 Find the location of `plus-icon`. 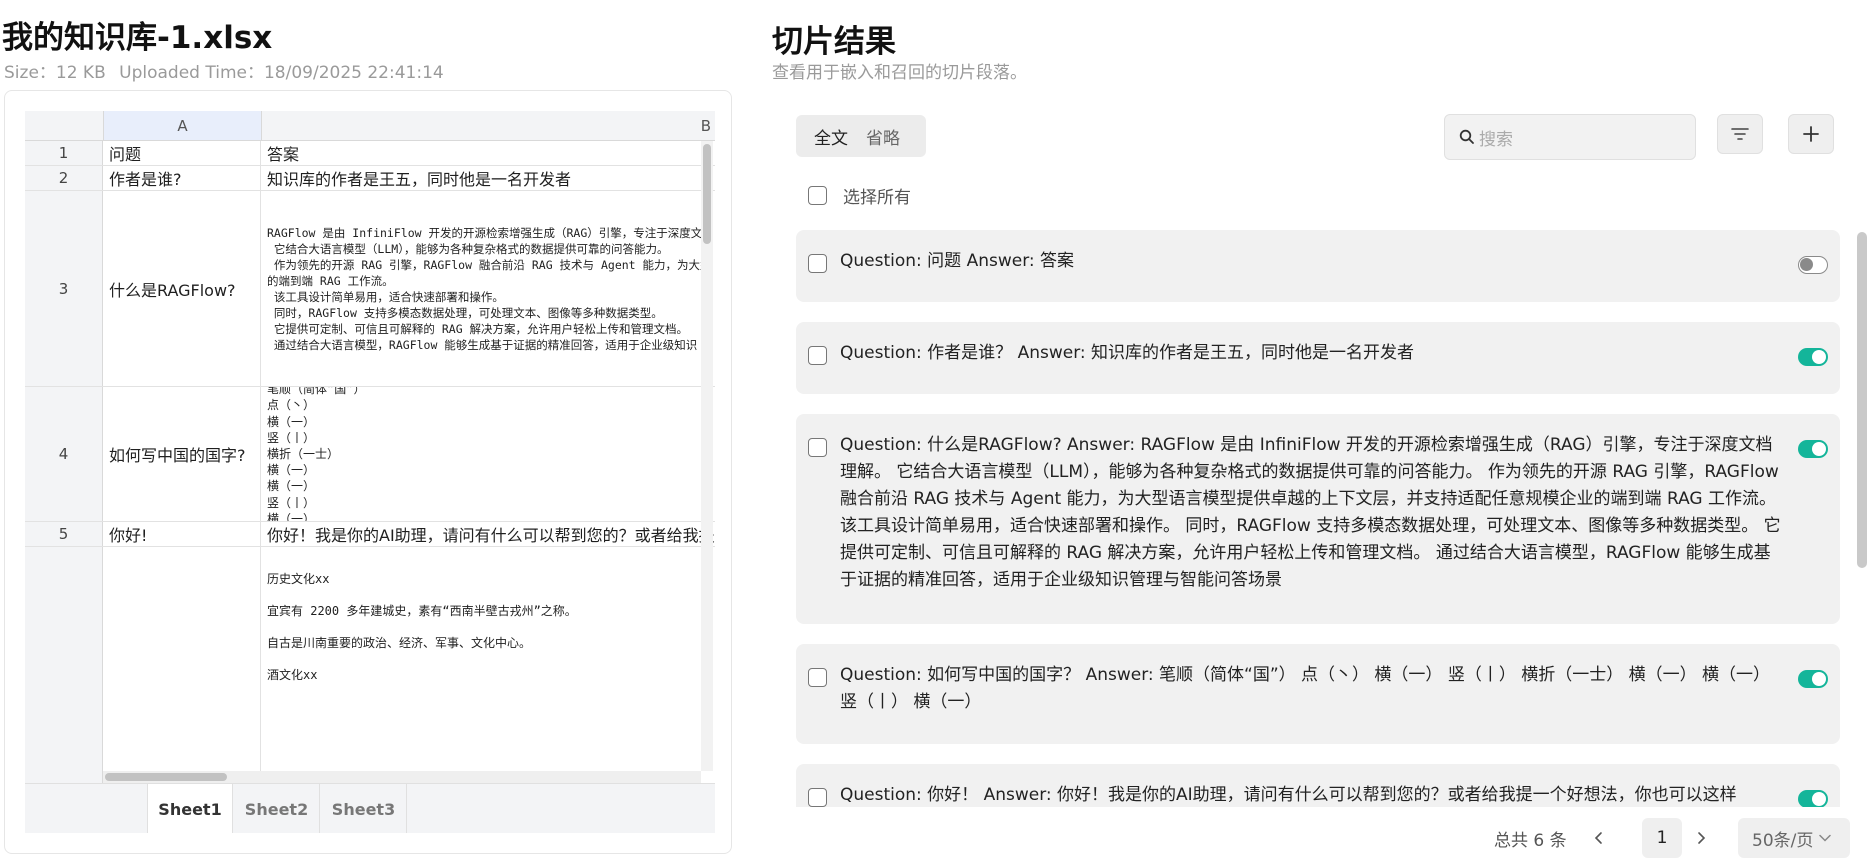

plus-icon is located at coordinates (1811, 134).